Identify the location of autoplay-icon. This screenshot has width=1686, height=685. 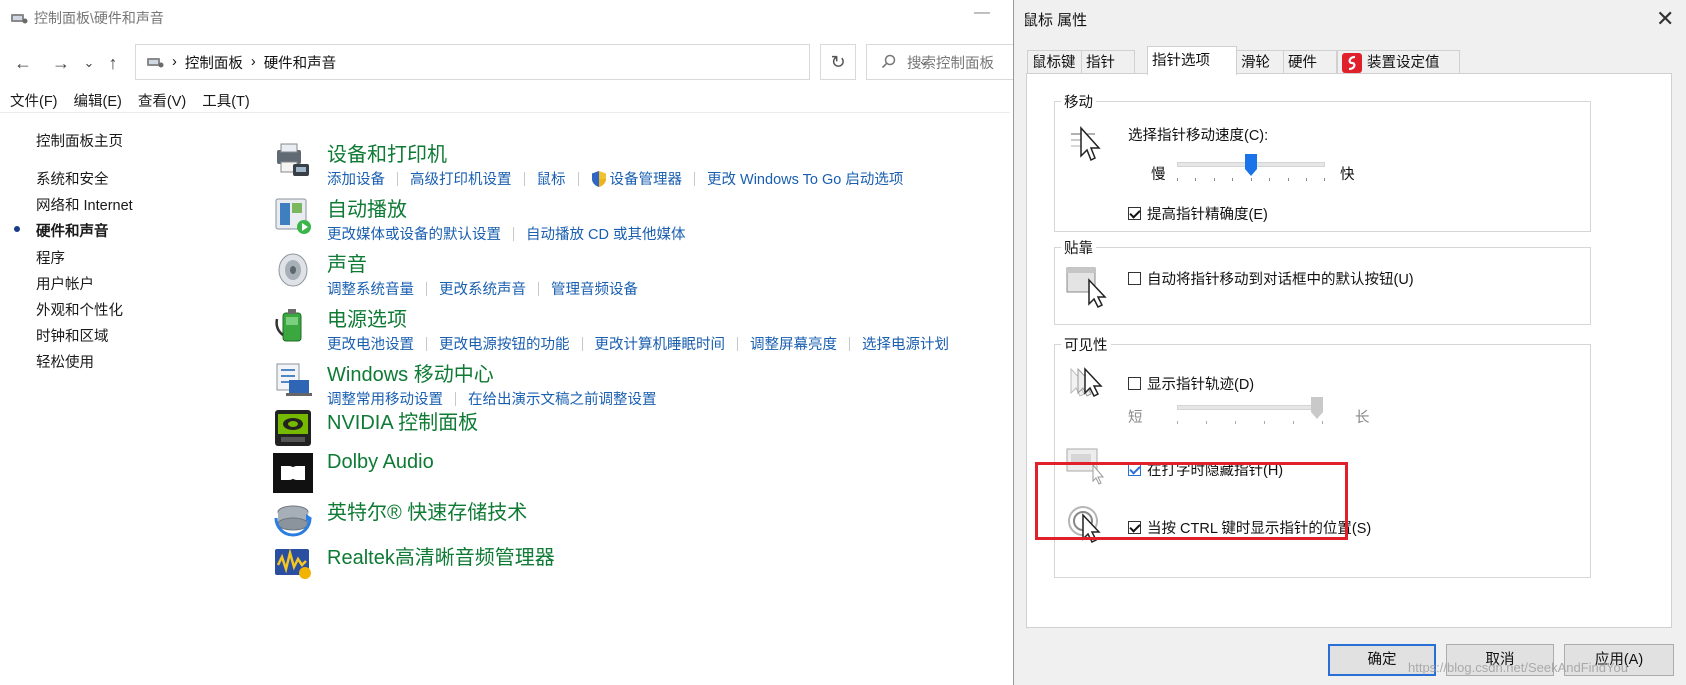
(293, 216).